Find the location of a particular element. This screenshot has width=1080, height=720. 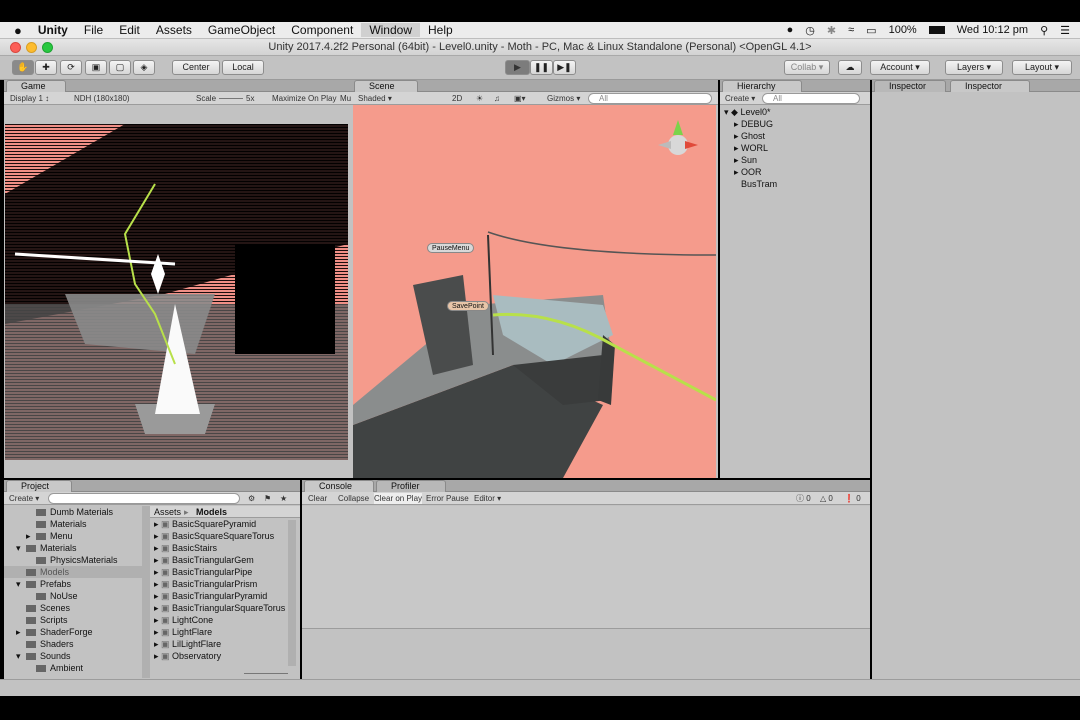

clock: Wed 10:12 pm is located at coordinates (992, 30).